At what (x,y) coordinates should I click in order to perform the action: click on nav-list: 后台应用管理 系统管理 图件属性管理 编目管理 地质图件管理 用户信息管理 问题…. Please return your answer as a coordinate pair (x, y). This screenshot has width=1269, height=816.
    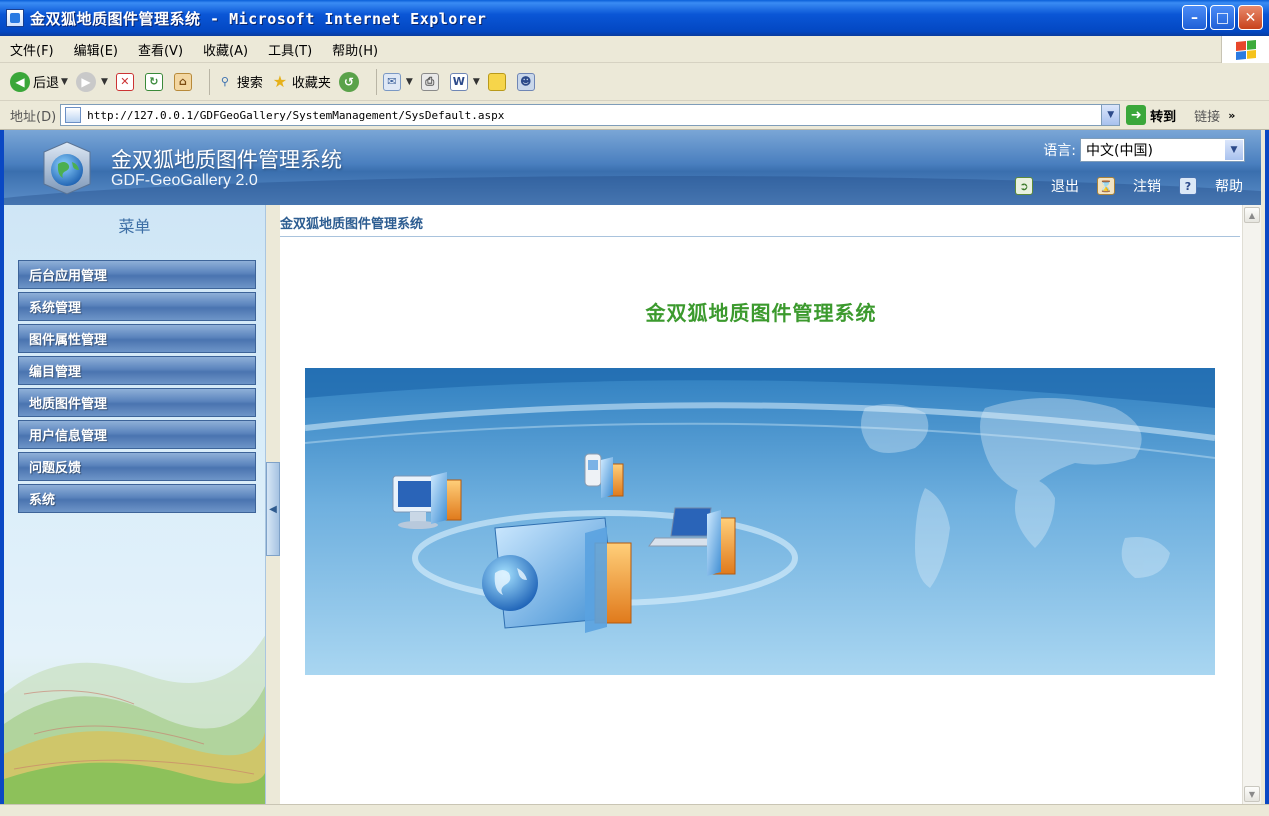
    Looking at the image, I should click on (137, 388).